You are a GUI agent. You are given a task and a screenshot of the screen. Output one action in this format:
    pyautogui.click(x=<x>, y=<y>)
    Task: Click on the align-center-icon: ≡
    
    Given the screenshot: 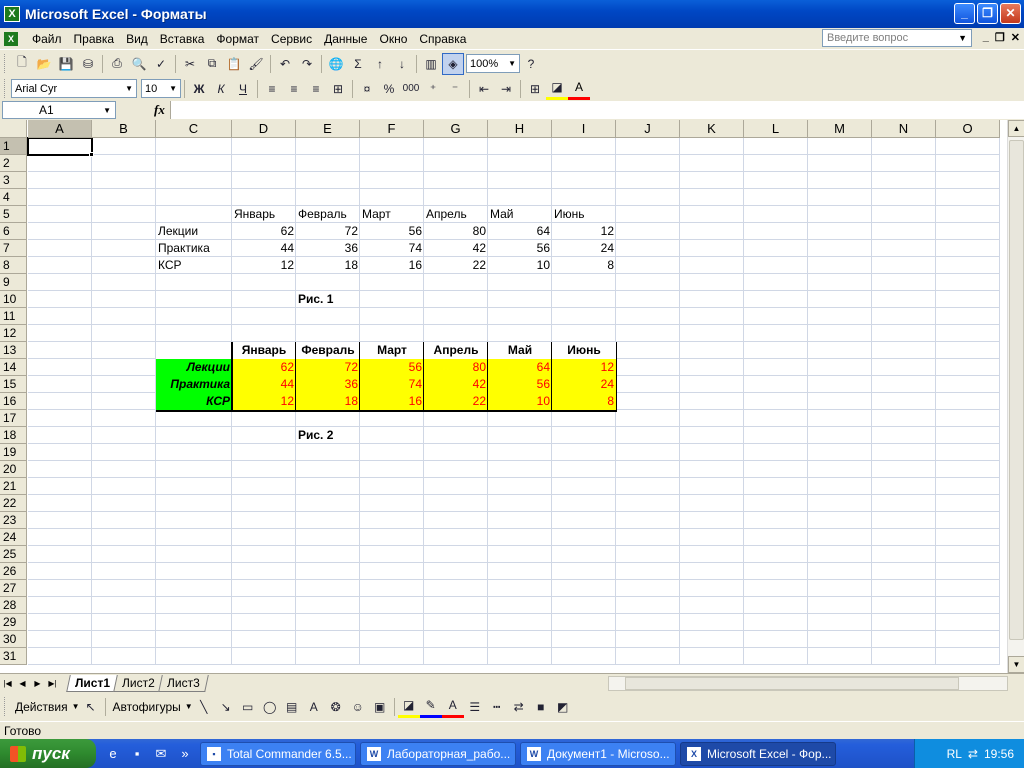 What is the action you would take?
    pyautogui.click(x=294, y=89)
    